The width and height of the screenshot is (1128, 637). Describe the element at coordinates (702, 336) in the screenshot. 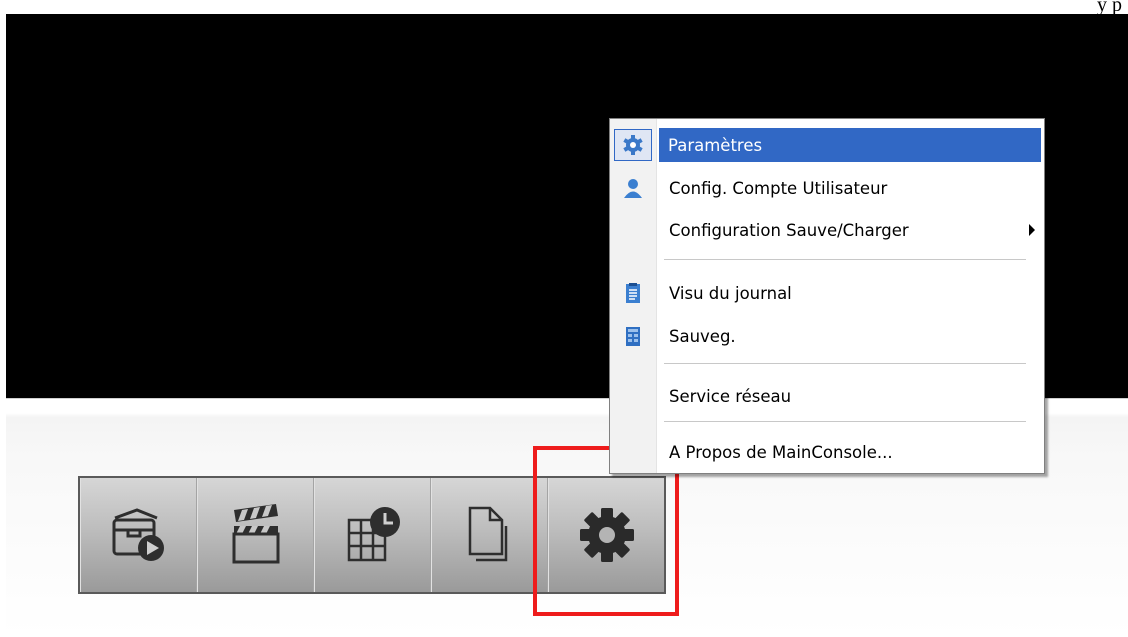

I see `menu-item-label: Sauveg.` at that location.